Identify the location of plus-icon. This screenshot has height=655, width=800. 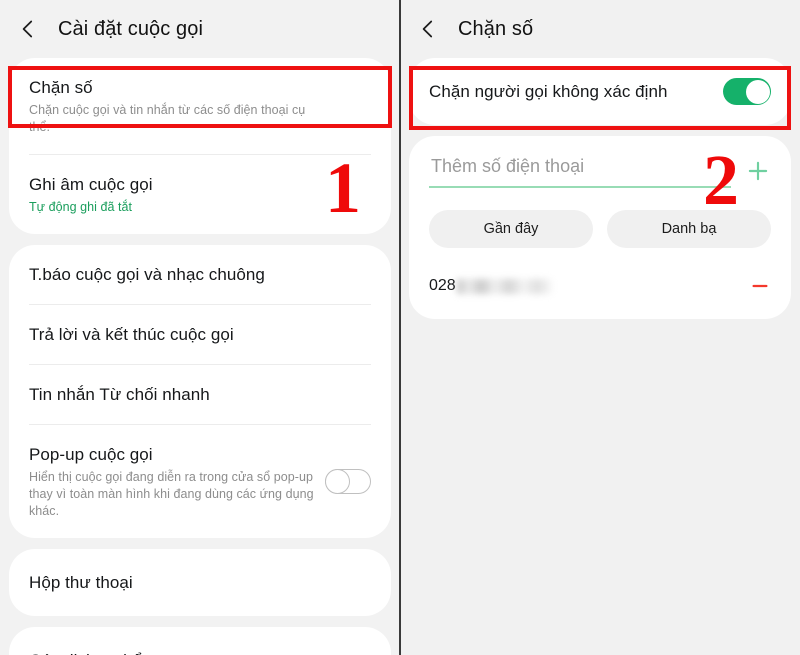
(758, 171).